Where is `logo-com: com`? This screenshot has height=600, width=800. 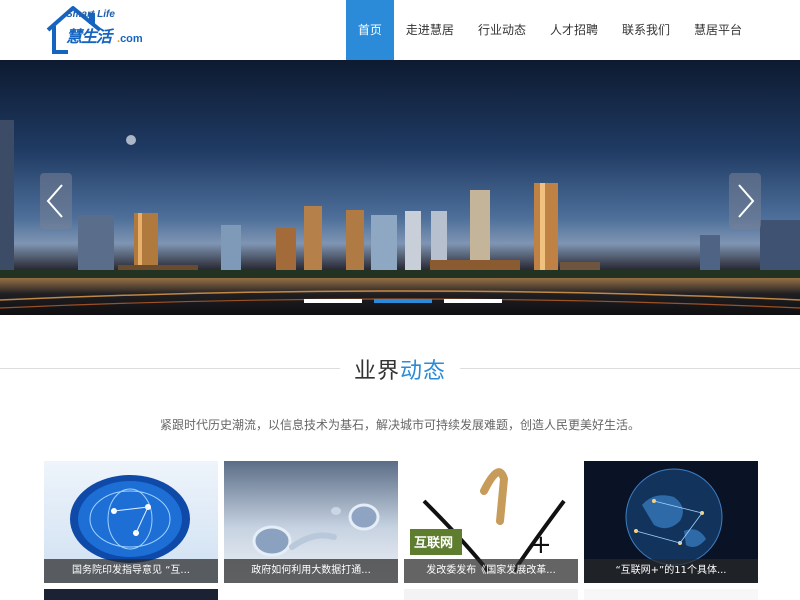
logo-com: com is located at coordinates (131, 39).